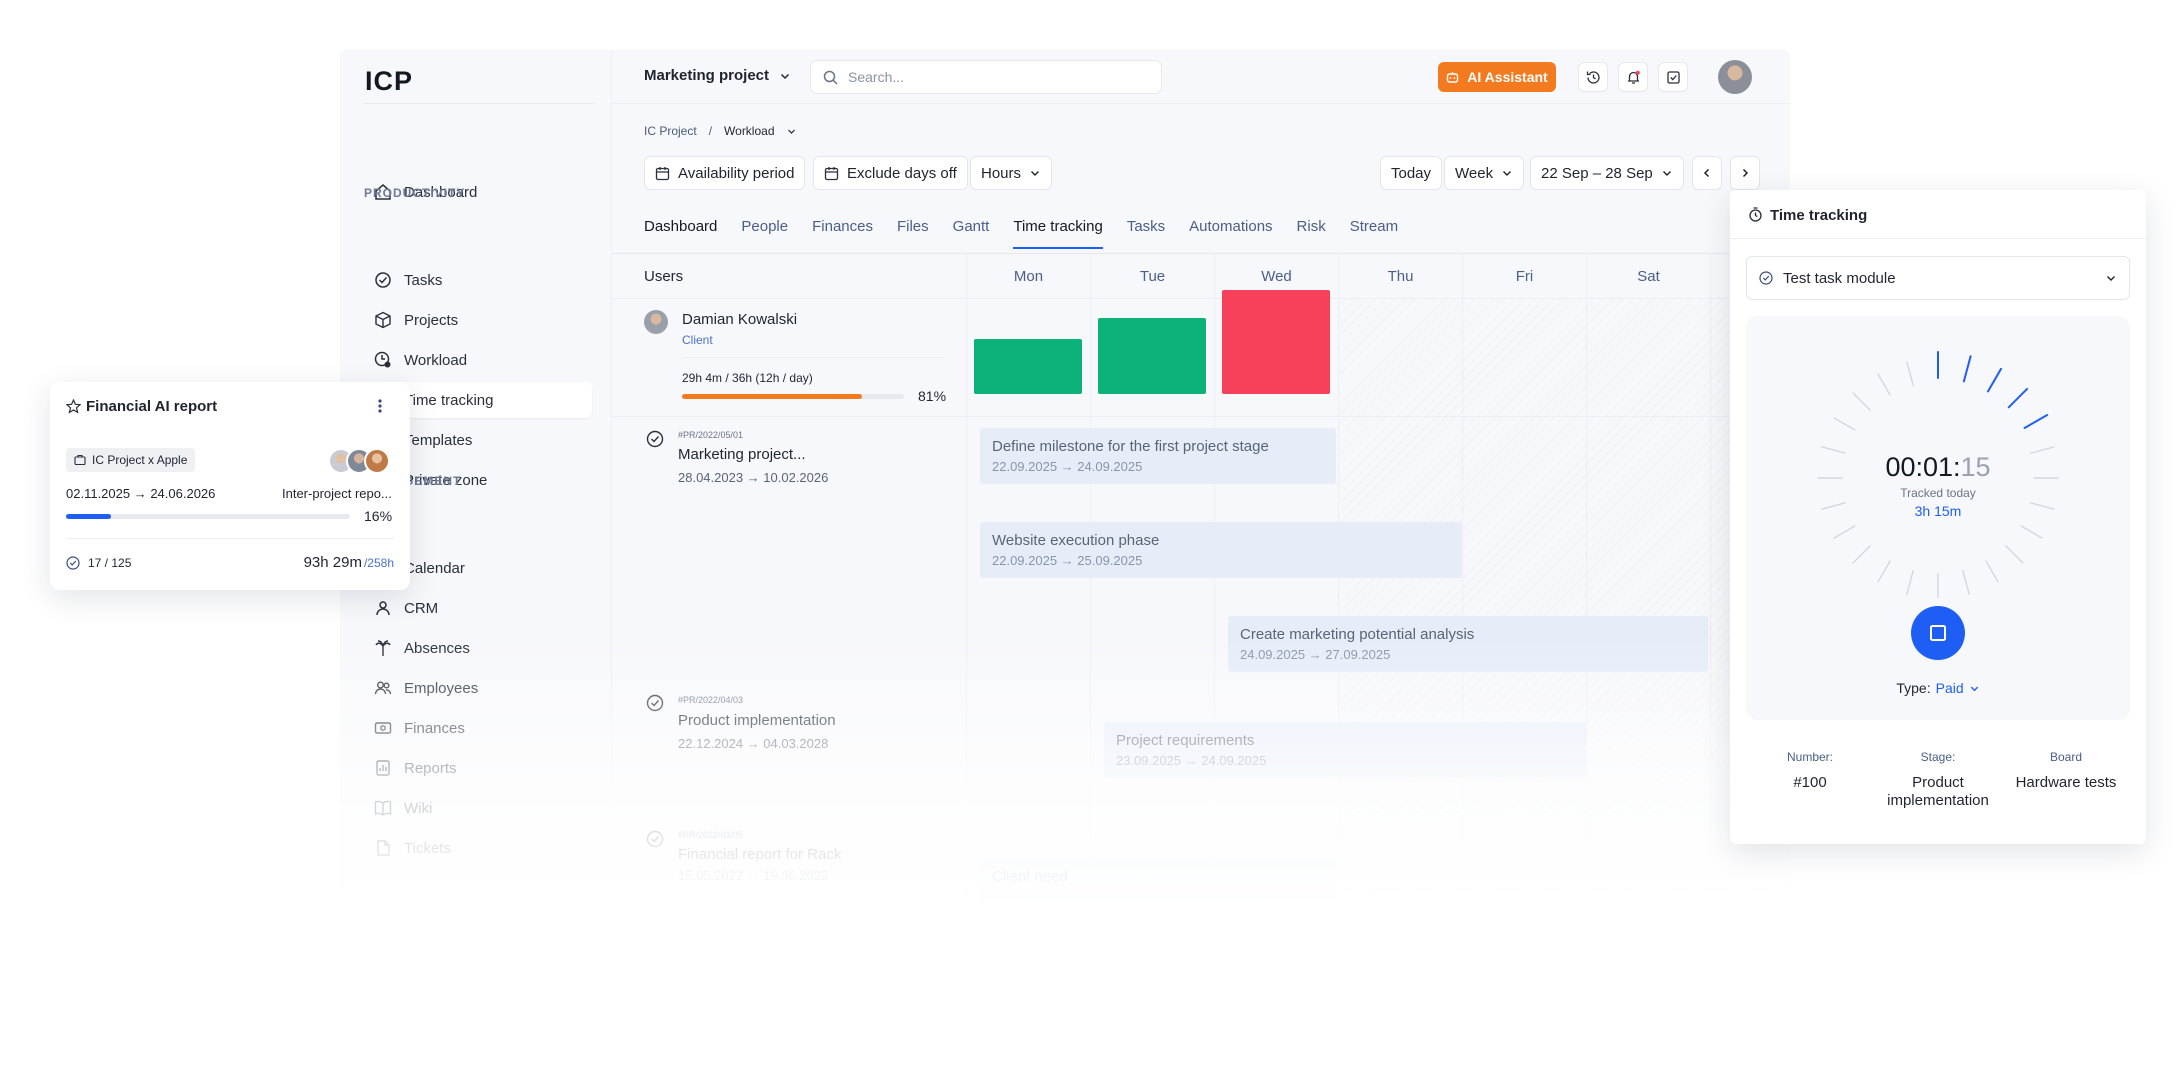 The height and width of the screenshot is (1069, 2182). I want to click on stopwatch-icon, so click(1755, 214).